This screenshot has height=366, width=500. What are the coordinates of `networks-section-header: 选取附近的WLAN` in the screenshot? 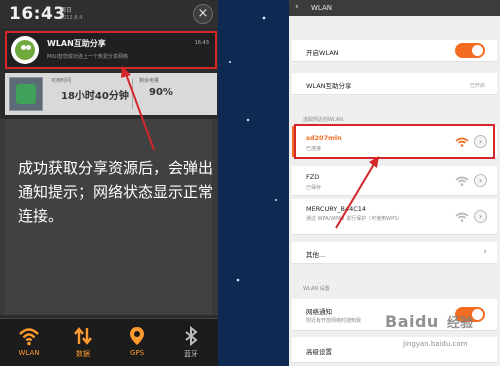 It's located at (323, 120).